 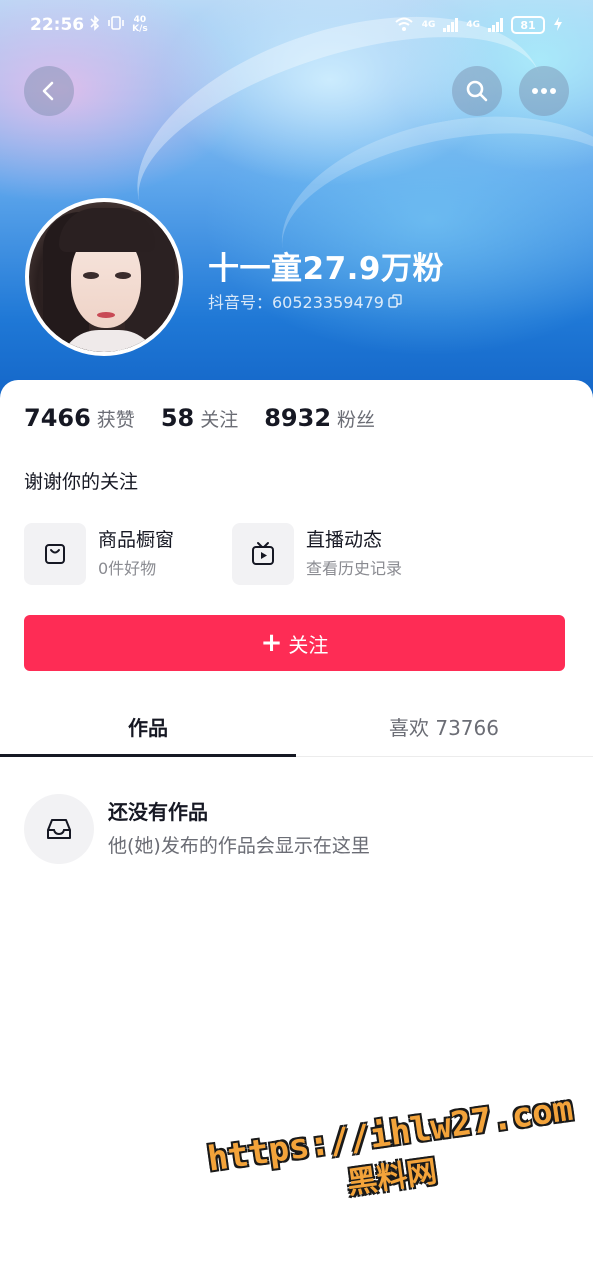 I want to click on bluetooth-icon, so click(x=95, y=25).